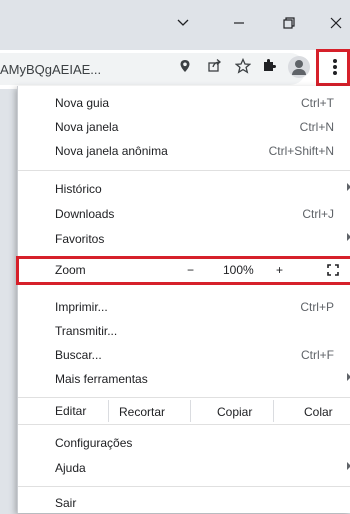 The width and height of the screenshot is (350, 514). I want to click on menu-item-label: Configurações, so click(94, 443).